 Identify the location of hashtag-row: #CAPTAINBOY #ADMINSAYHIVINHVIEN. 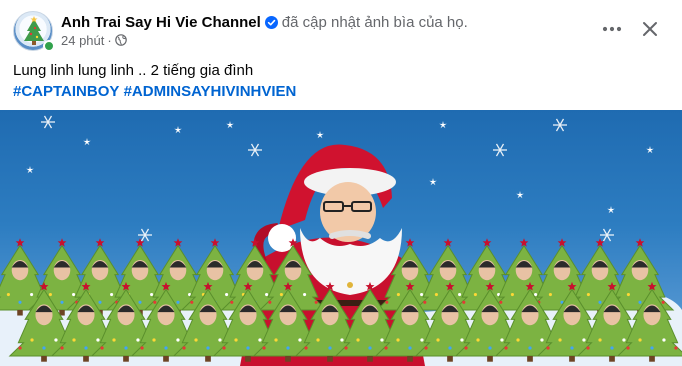
(154, 91).